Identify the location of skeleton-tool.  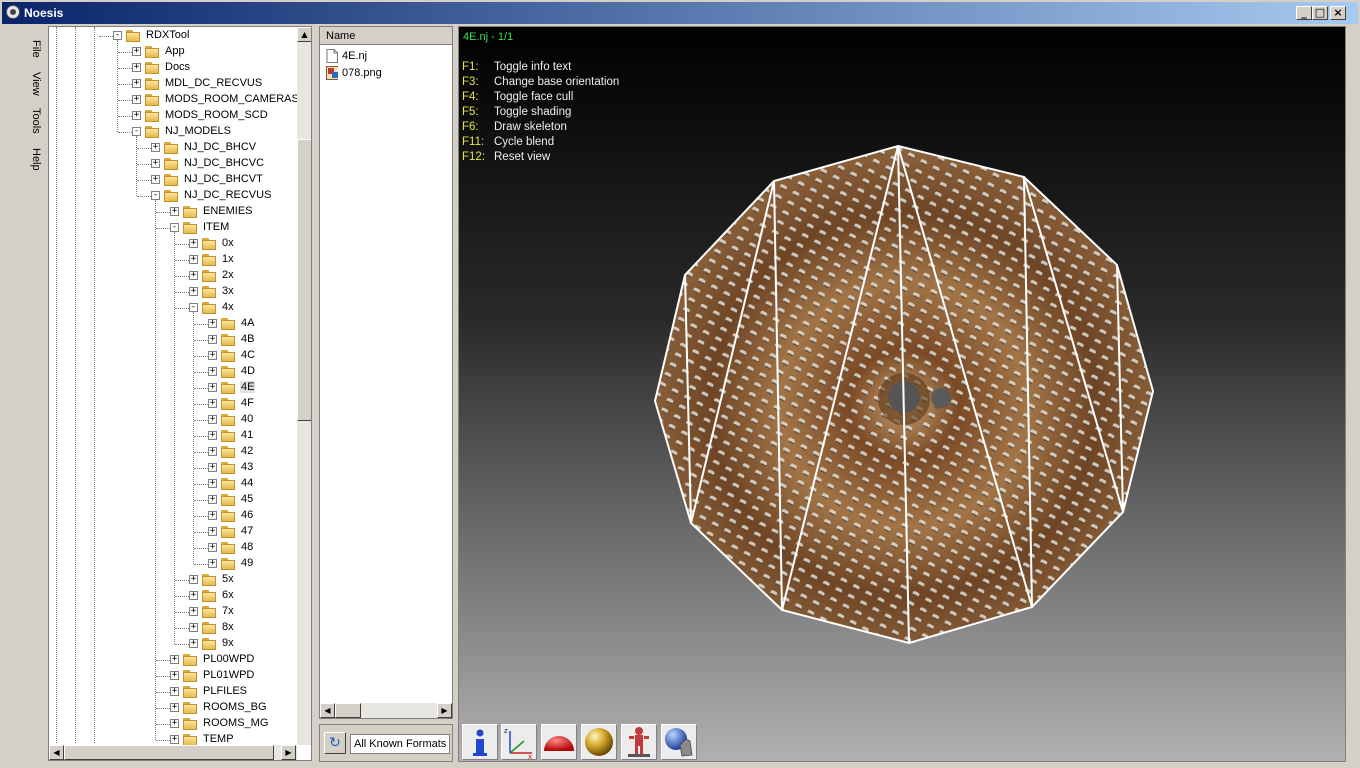
(639, 742).